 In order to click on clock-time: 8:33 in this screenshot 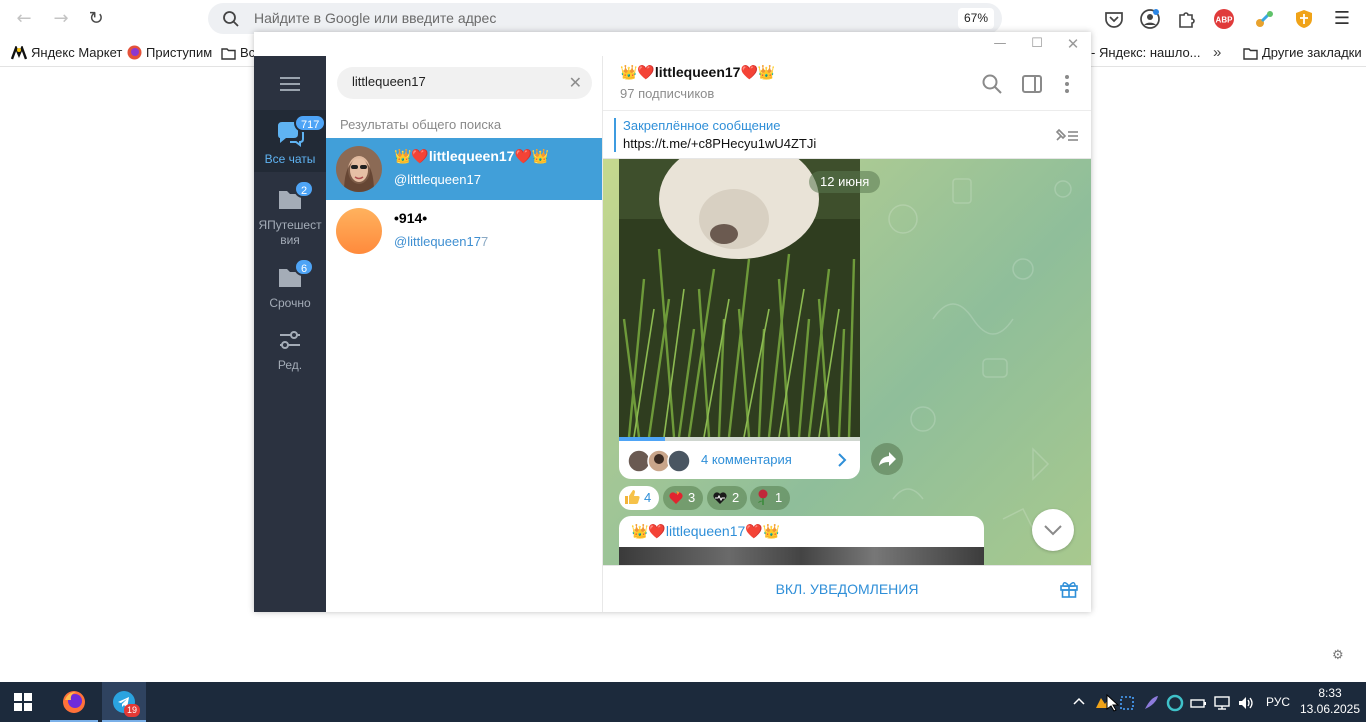, I will do `click(1330, 693)`.